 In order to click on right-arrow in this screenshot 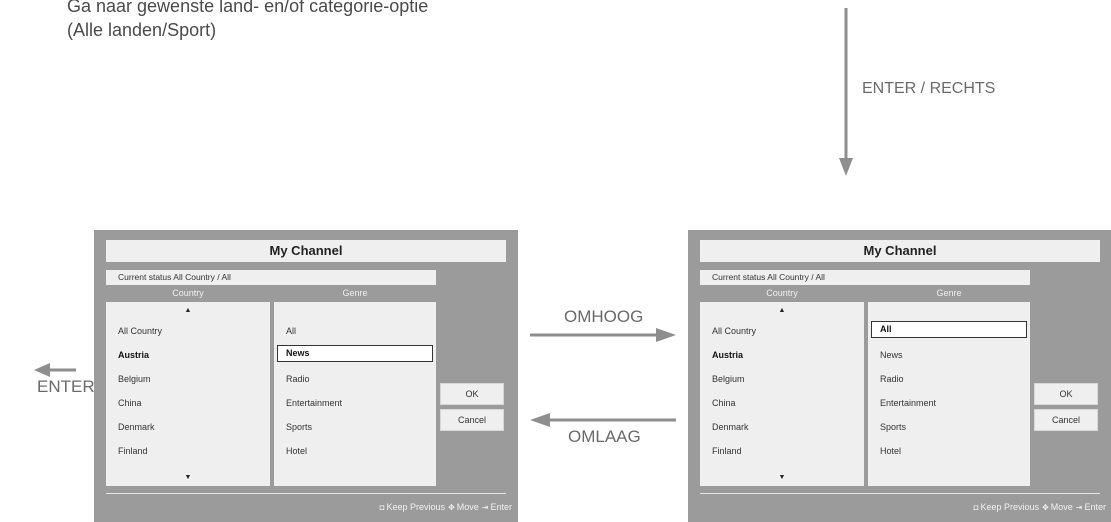, I will do `click(603, 335)`.